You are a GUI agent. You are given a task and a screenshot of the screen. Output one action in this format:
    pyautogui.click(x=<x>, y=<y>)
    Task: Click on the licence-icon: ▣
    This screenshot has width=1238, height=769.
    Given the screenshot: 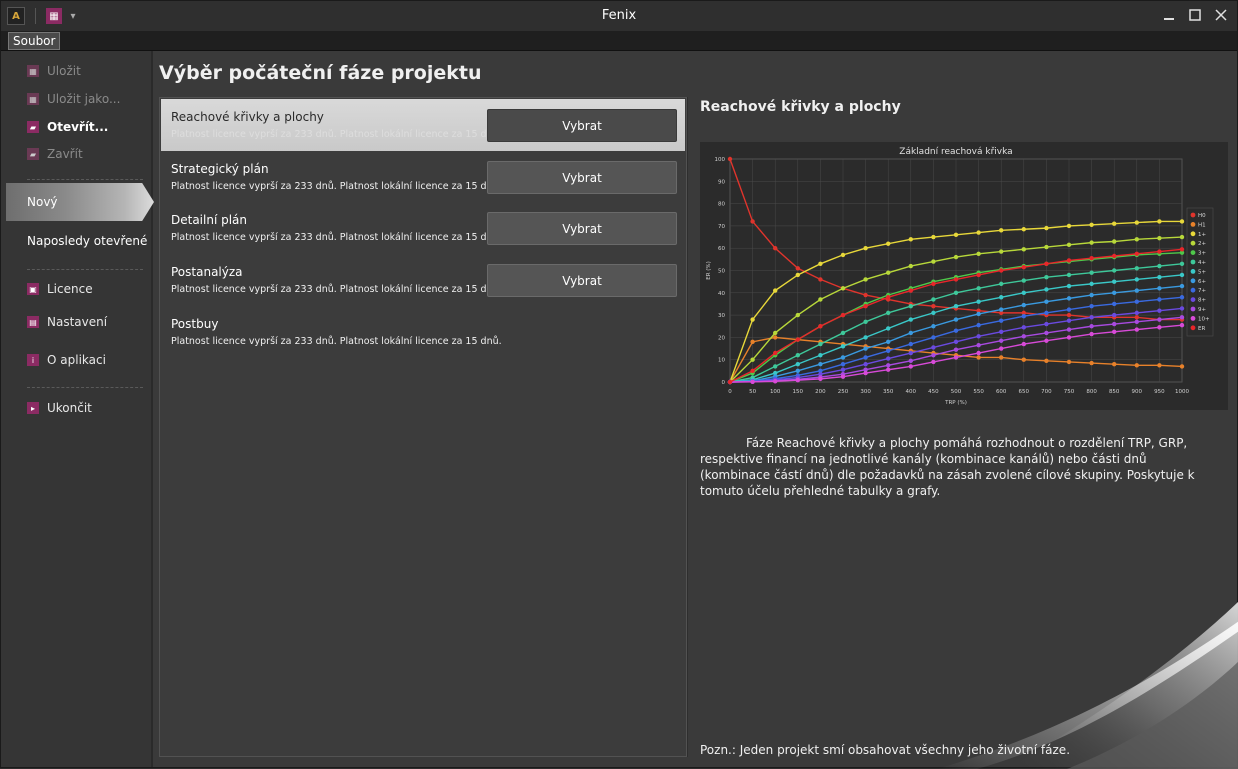 What is the action you would take?
    pyautogui.click(x=33, y=289)
    